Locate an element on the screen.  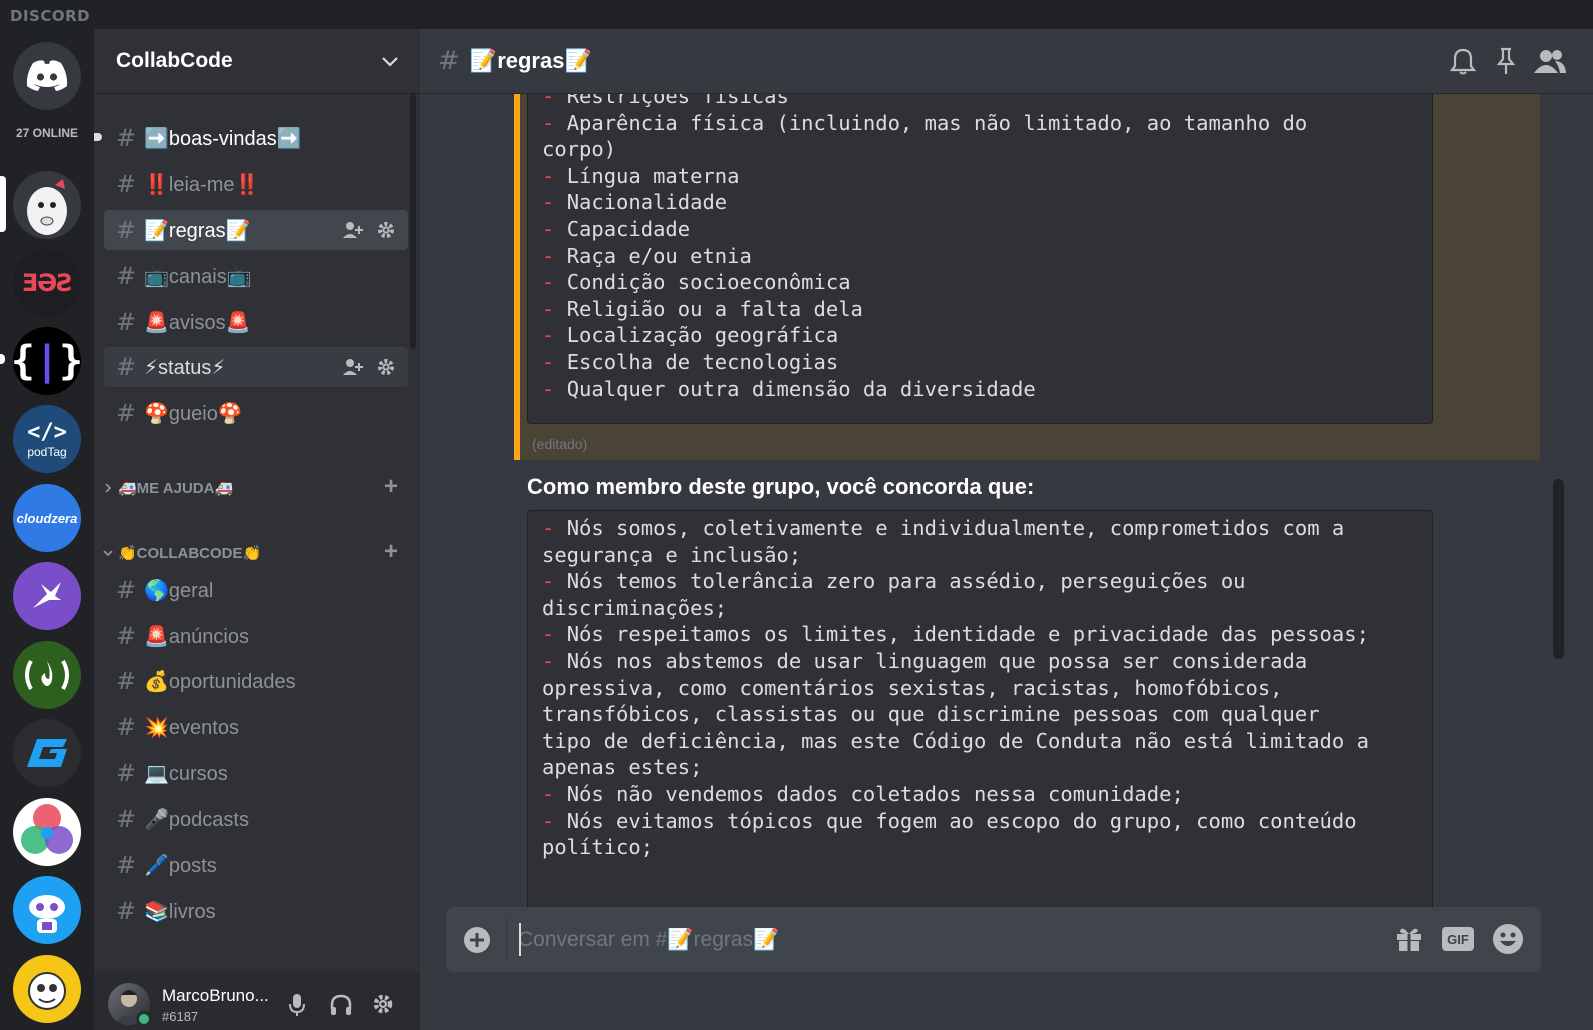
channel-gueio: # 🍄gueio🍄 is located at coordinates (256, 413).